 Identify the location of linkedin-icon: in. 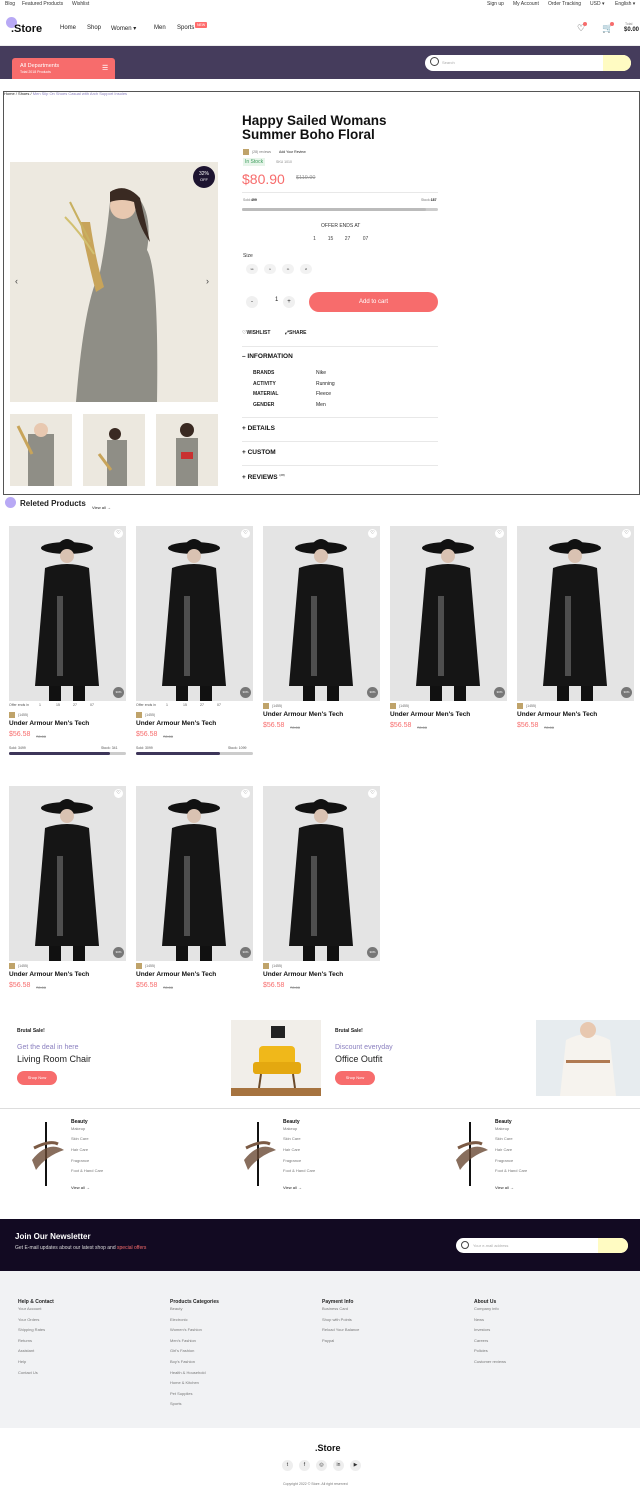
(338, 1465).